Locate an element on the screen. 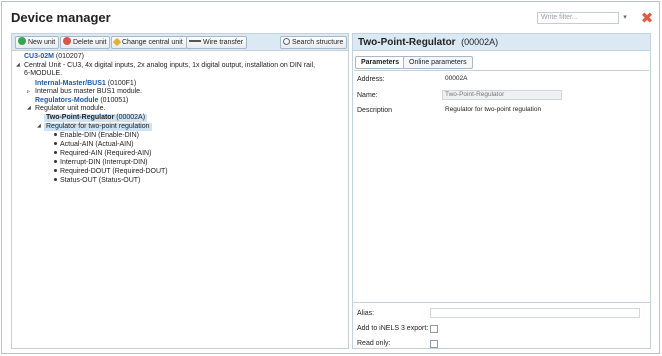 The image size is (662, 356). signal-item: Enable-DIN (Enable-DIN) is located at coordinates (96, 136).